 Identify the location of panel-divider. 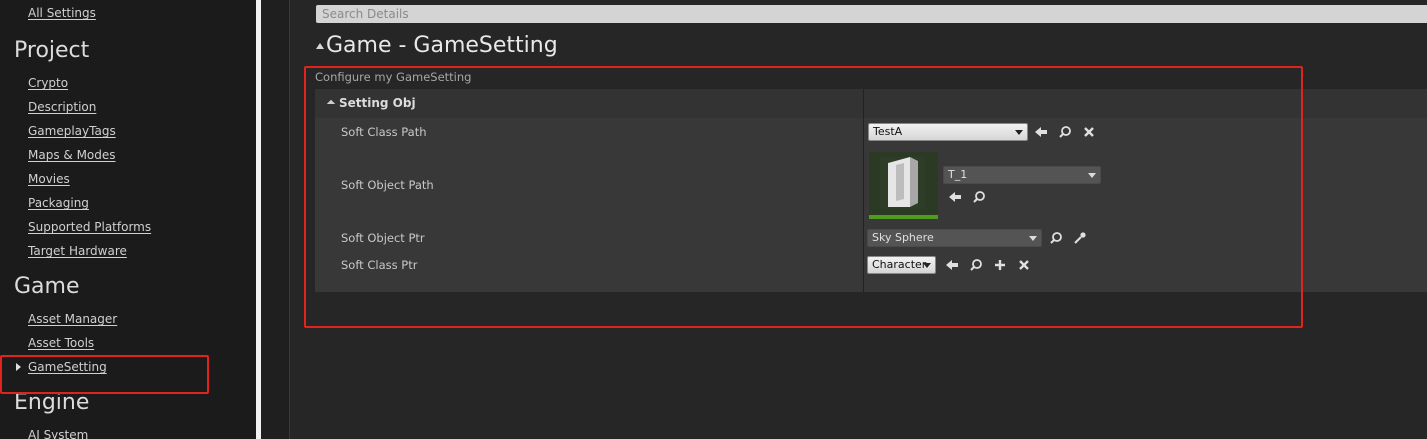
(289, 219).